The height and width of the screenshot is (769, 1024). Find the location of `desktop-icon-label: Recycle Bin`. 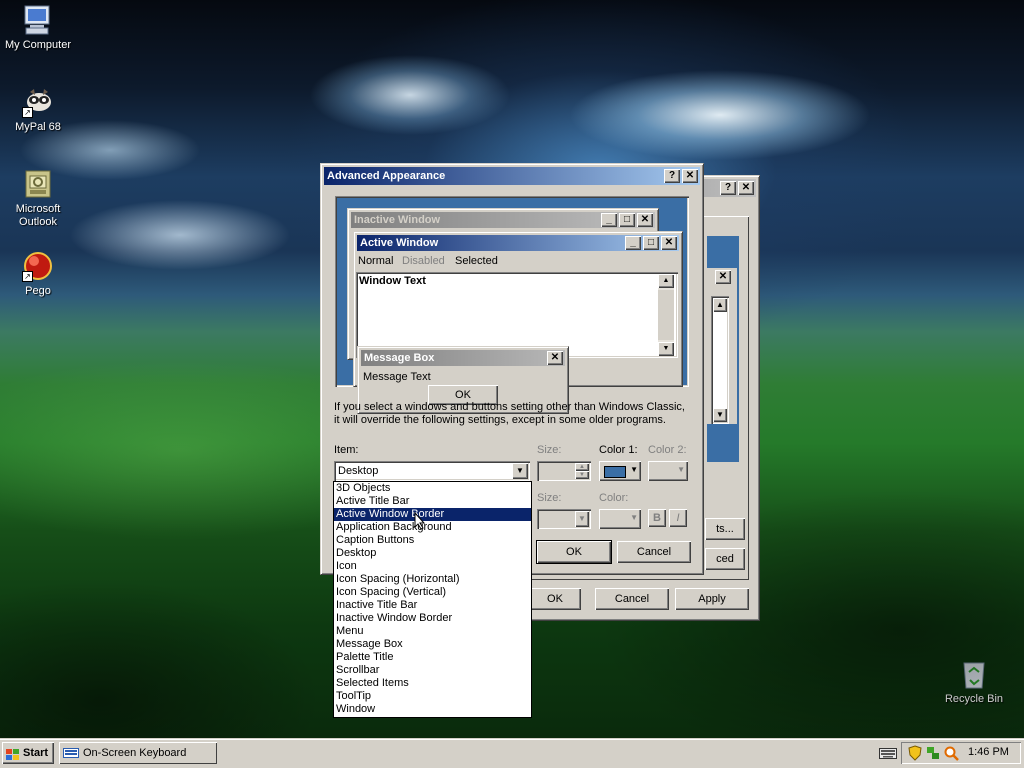

desktop-icon-label: Recycle Bin is located at coordinates (974, 699).